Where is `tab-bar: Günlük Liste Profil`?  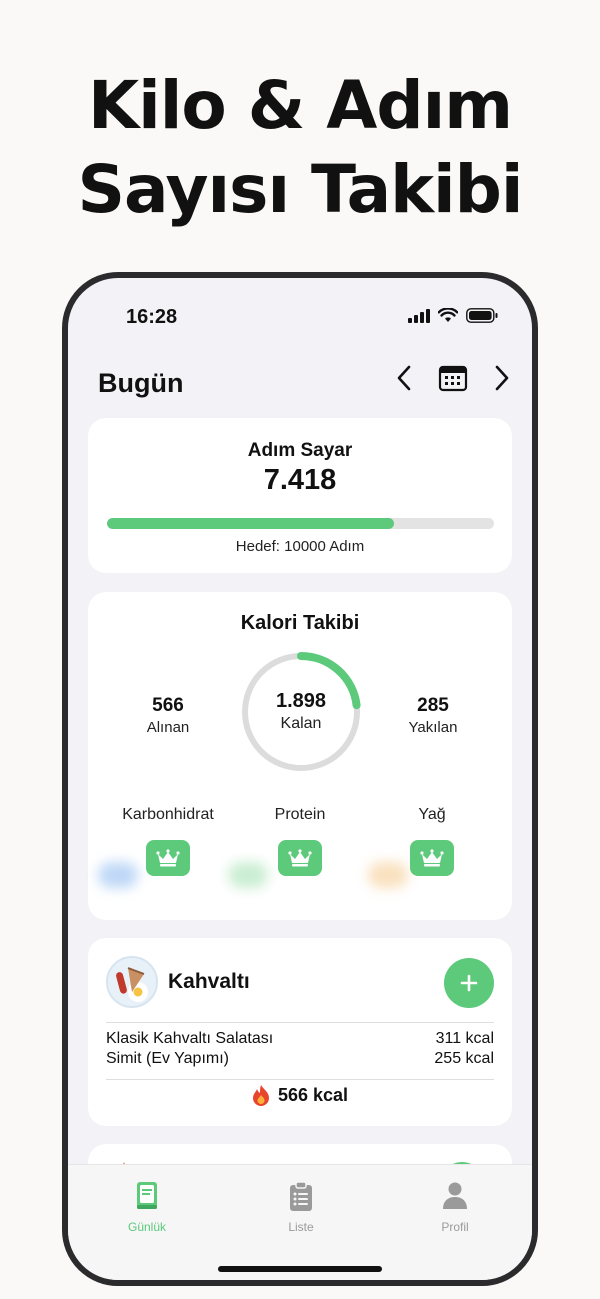 tab-bar: Günlük Liste Profil is located at coordinates (300, 1222).